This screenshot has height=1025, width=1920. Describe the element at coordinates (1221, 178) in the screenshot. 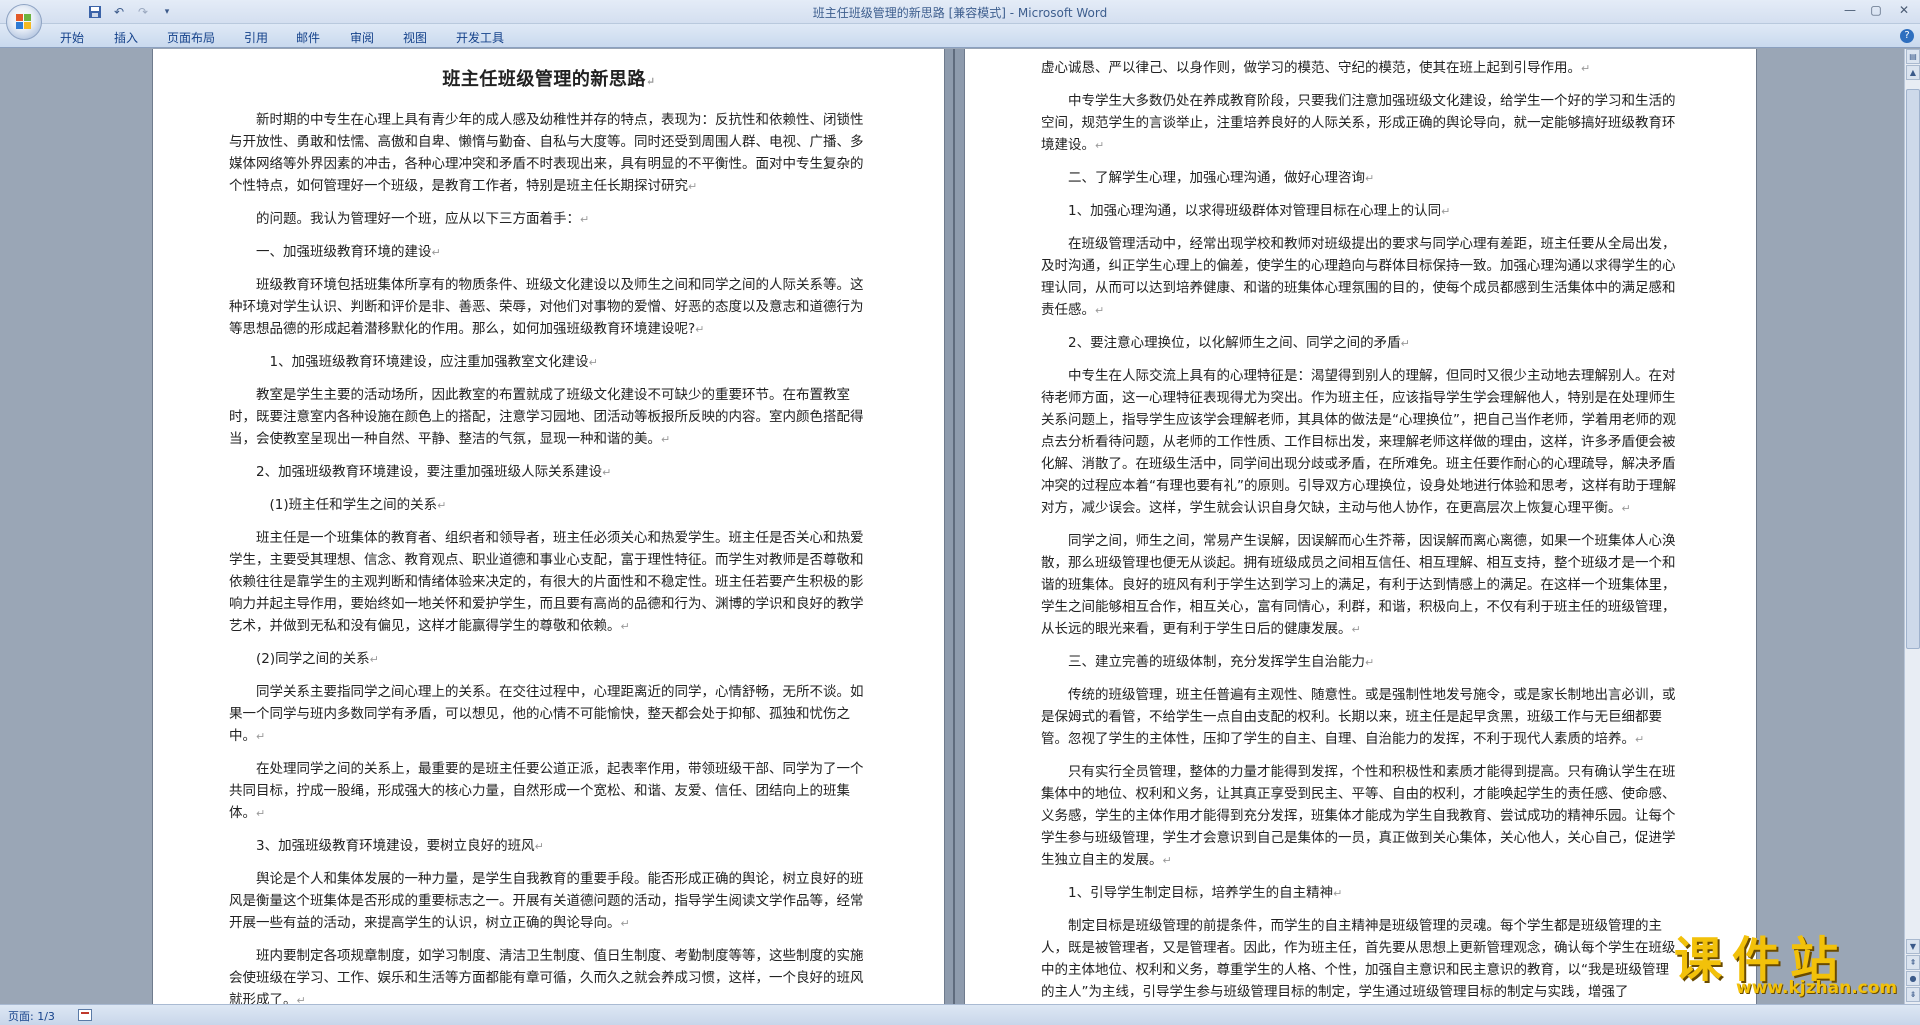

I see `section-heading: 二、了解学生心理，加强心理沟通，做好心理咨询↵` at that location.